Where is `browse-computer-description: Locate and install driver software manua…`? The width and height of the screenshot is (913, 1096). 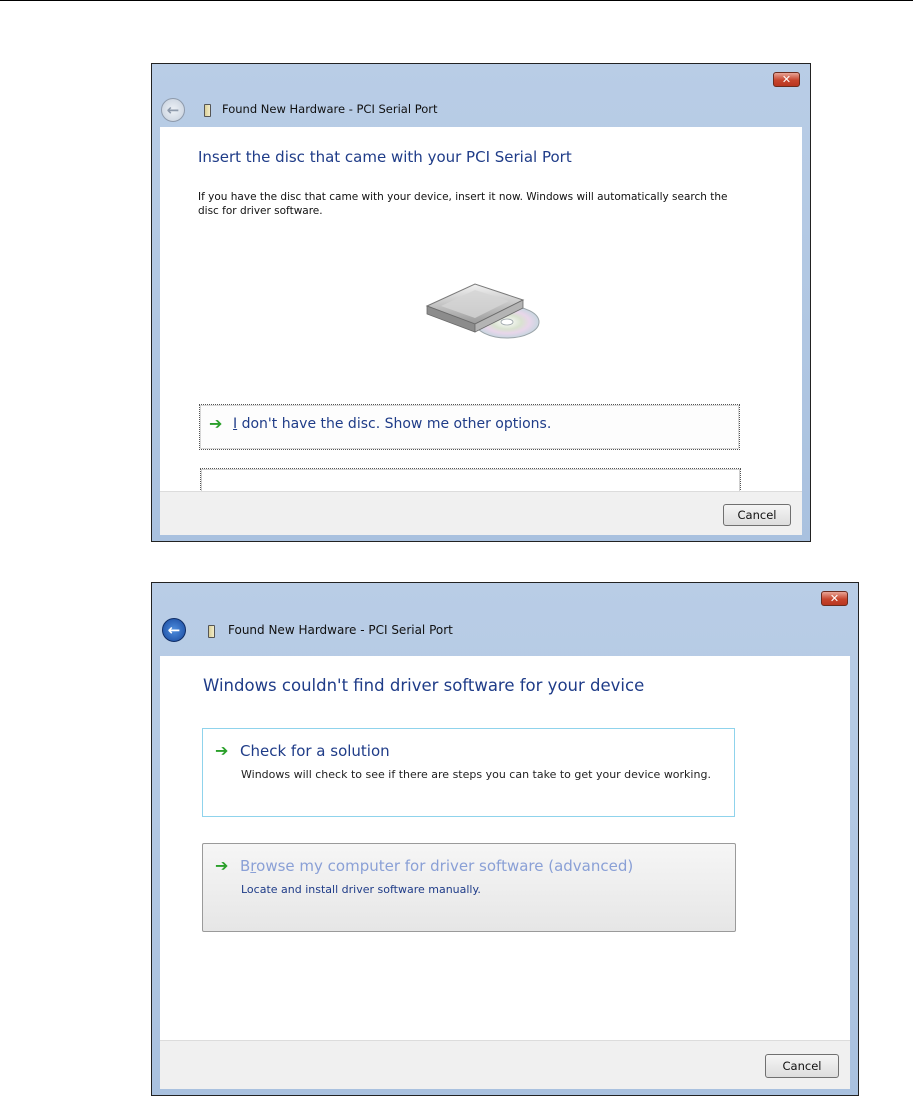 browse-computer-description: Locate and install driver software manua… is located at coordinates (361, 889).